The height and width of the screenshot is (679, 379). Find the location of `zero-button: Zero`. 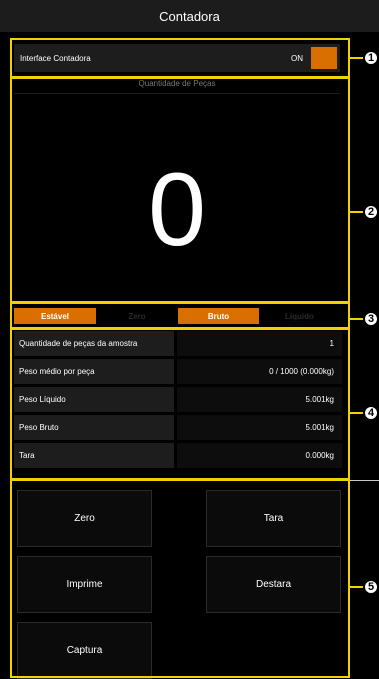

zero-button: Zero is located at coordinates (84, 518).